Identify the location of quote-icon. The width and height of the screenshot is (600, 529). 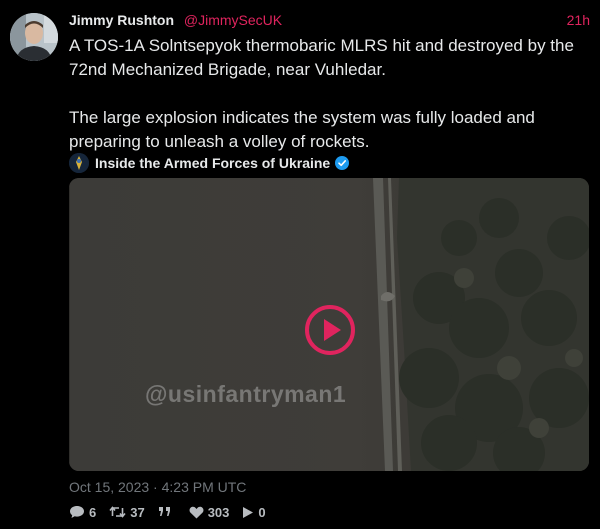
(164, 511).